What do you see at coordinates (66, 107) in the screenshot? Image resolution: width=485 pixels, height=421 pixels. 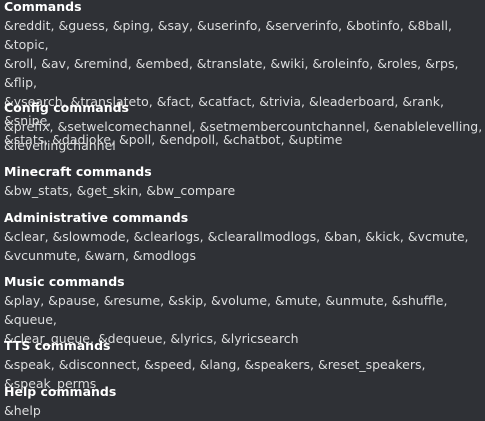 I see `field-title: Config commands` at bounding box center [66, 107].